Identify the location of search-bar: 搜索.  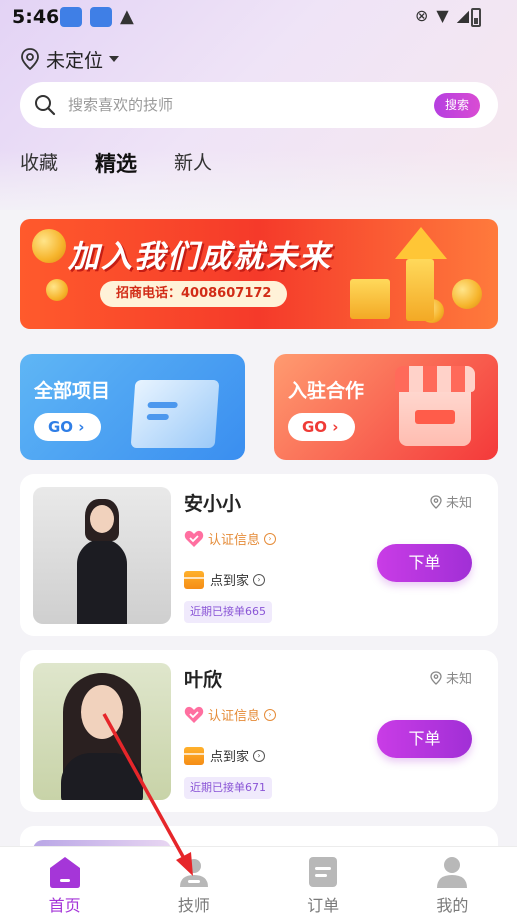
(259, 105).